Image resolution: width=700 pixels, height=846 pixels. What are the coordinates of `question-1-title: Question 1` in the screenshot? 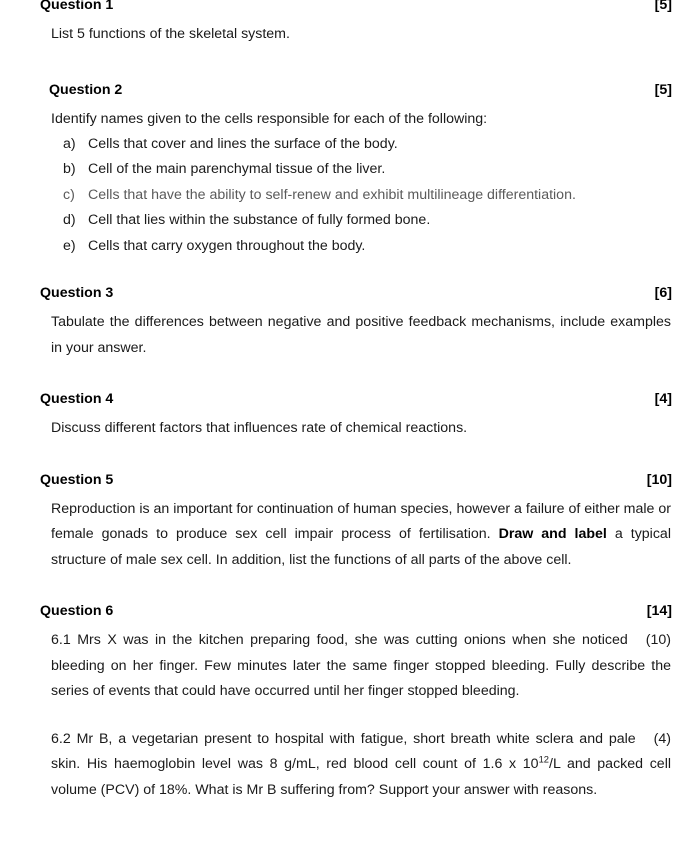 It's located at (77, 6).